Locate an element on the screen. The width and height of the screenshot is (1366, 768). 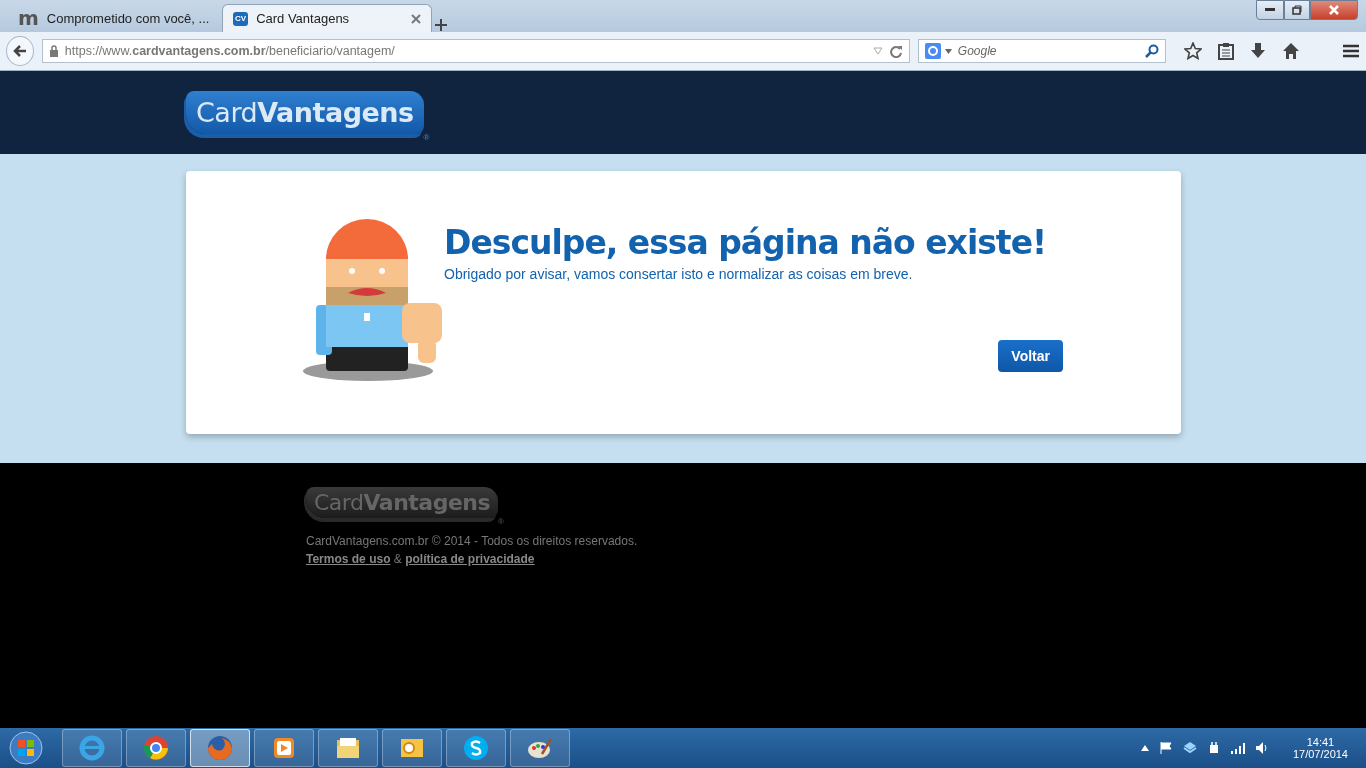
star-icon is located at coordinates (1193, 51).